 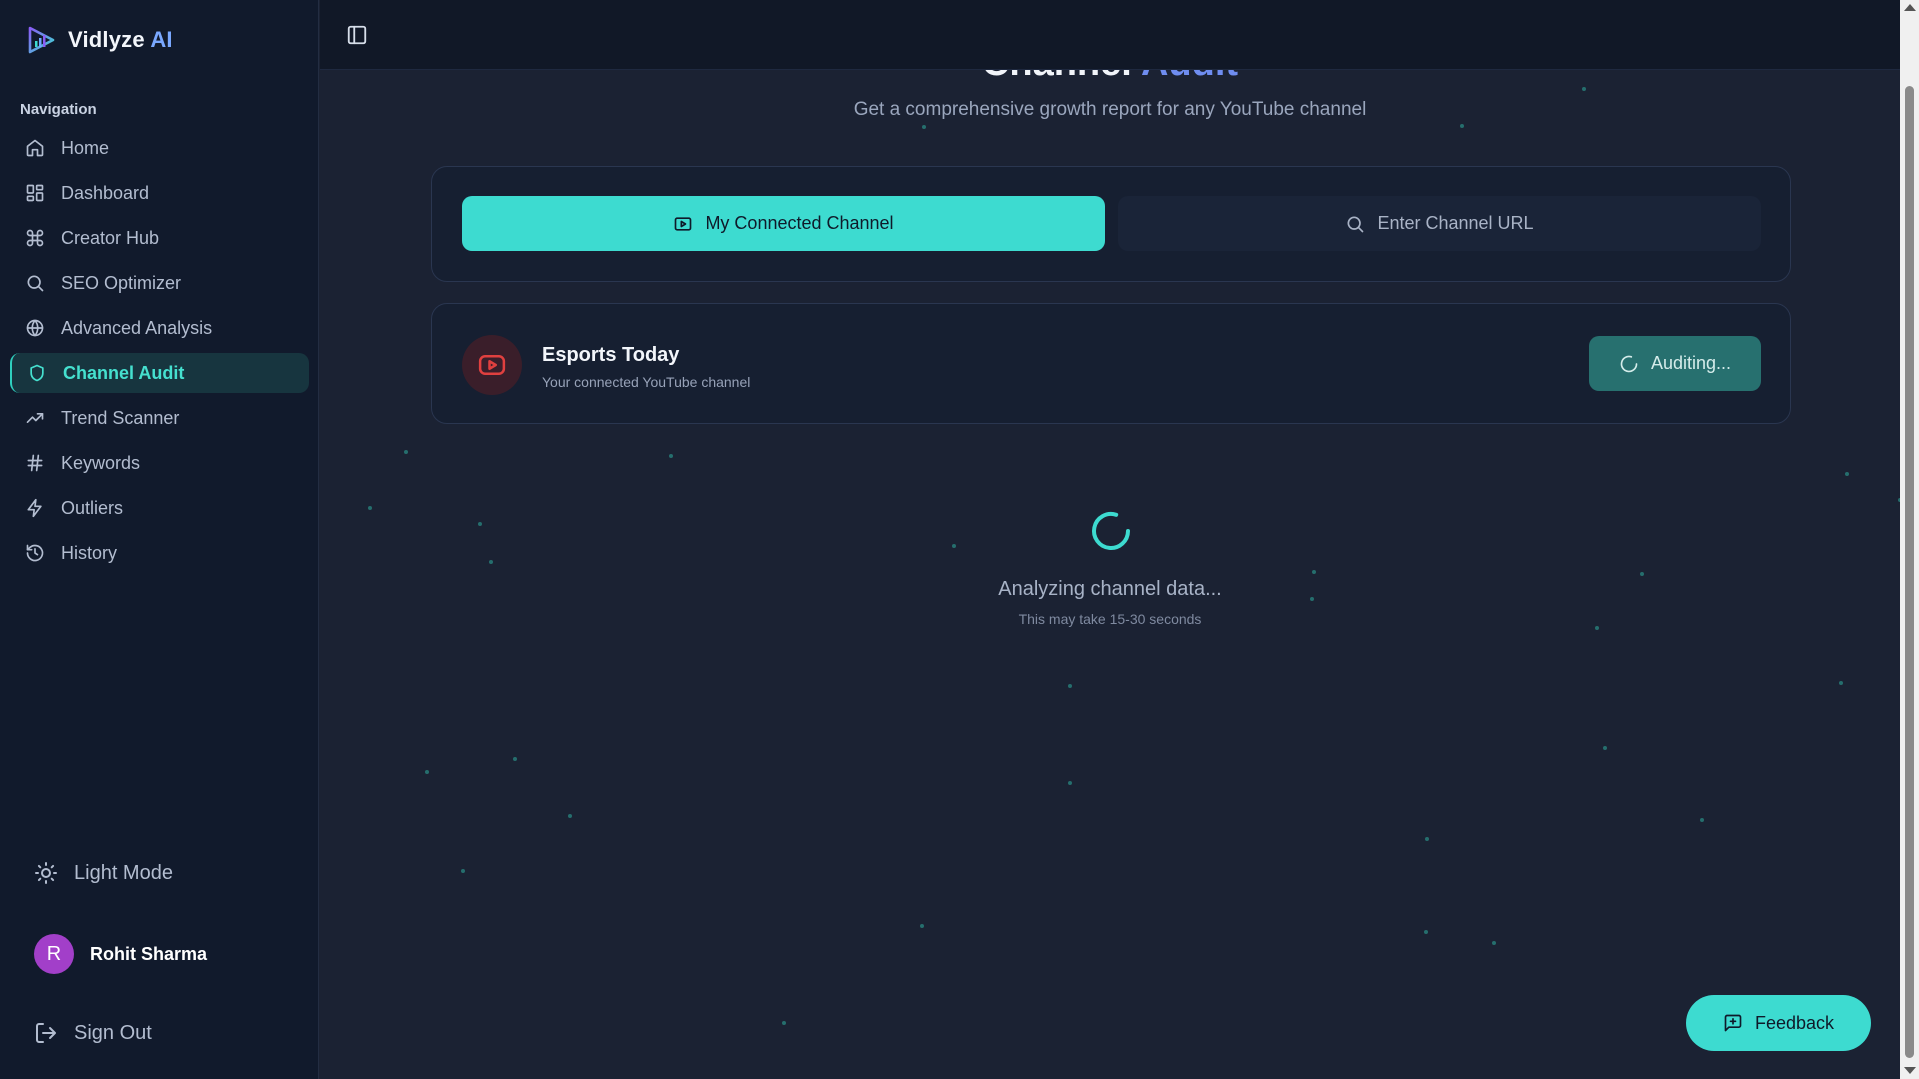 I want to click on youtube-icon, so click(x=492, y=365).